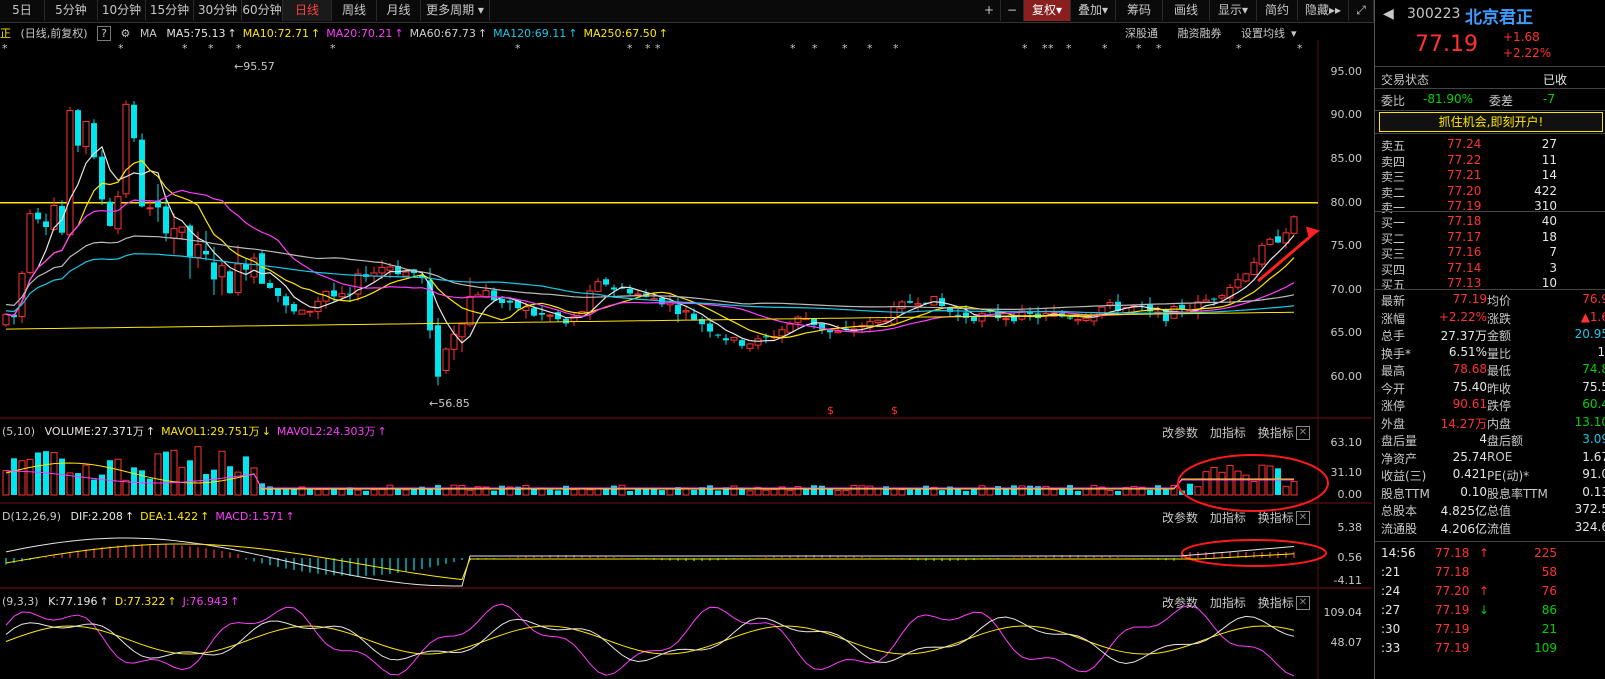  I want to click on period-10min-button: 10分钟, so click(122, 10).